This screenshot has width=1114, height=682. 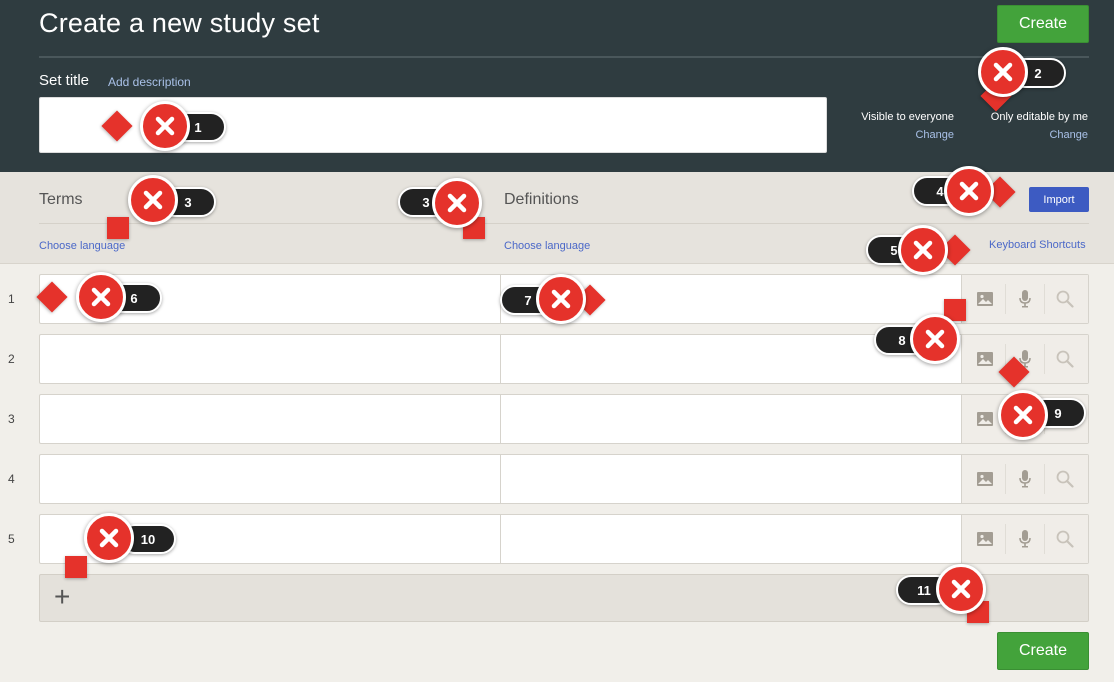 I want to click on band-divider, so click(x=564, y=223).